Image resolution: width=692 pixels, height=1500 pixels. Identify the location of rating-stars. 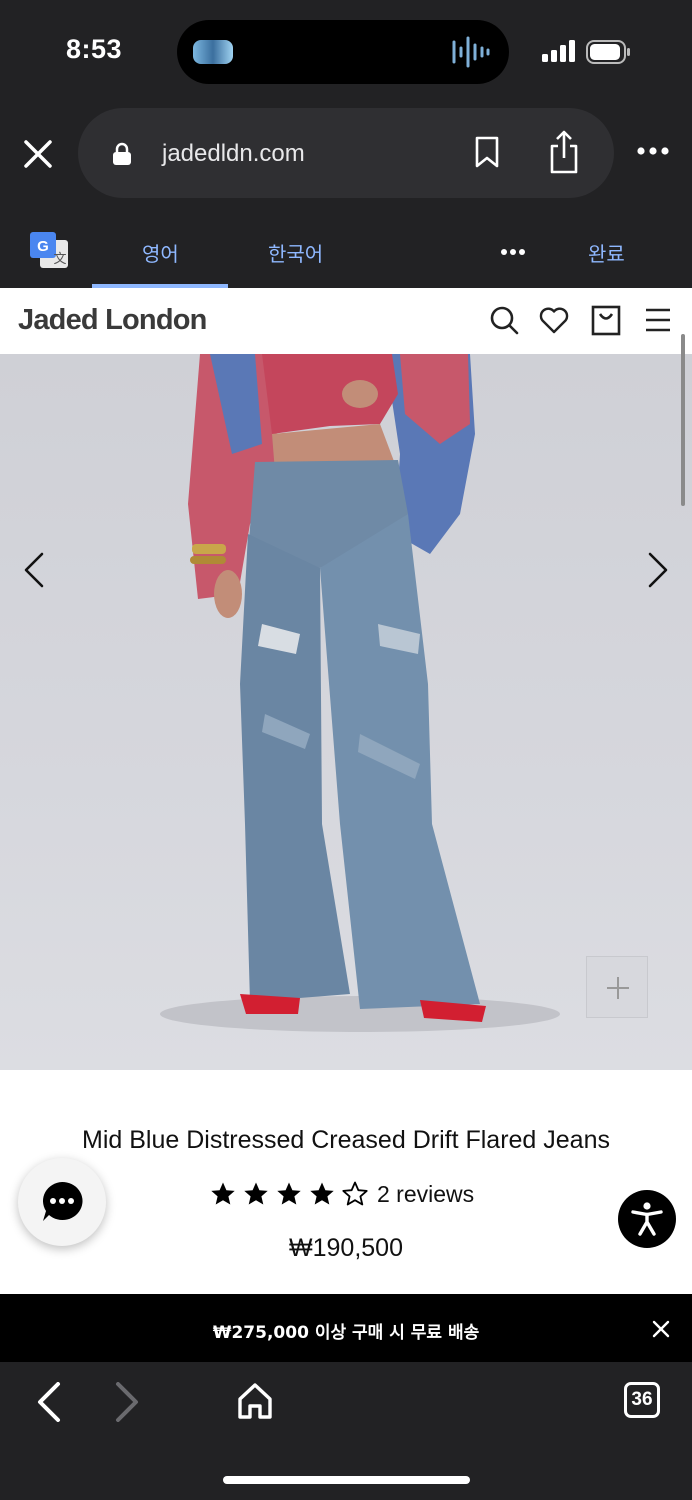
(292, 1194).